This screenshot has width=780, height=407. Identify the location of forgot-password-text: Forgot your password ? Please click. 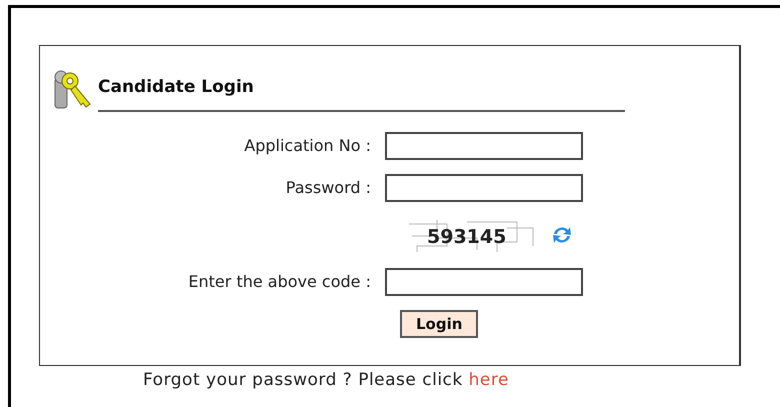
(303, 380).